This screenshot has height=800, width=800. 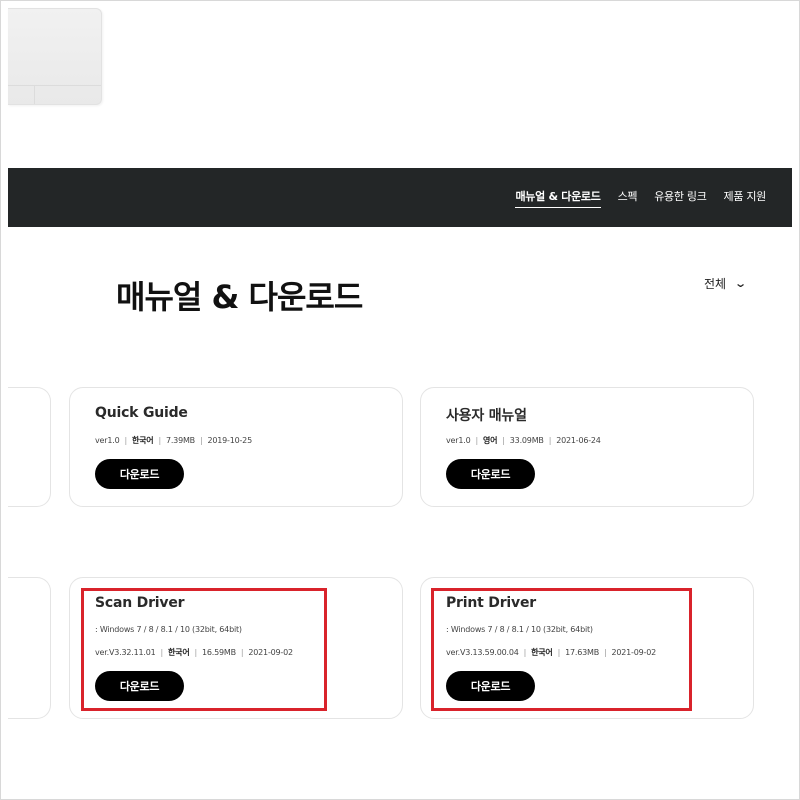 What do you see at coordinates (140, 603) in the screenshot?
I see `card-title: Scan Driver` at bounding box center [140, 603].